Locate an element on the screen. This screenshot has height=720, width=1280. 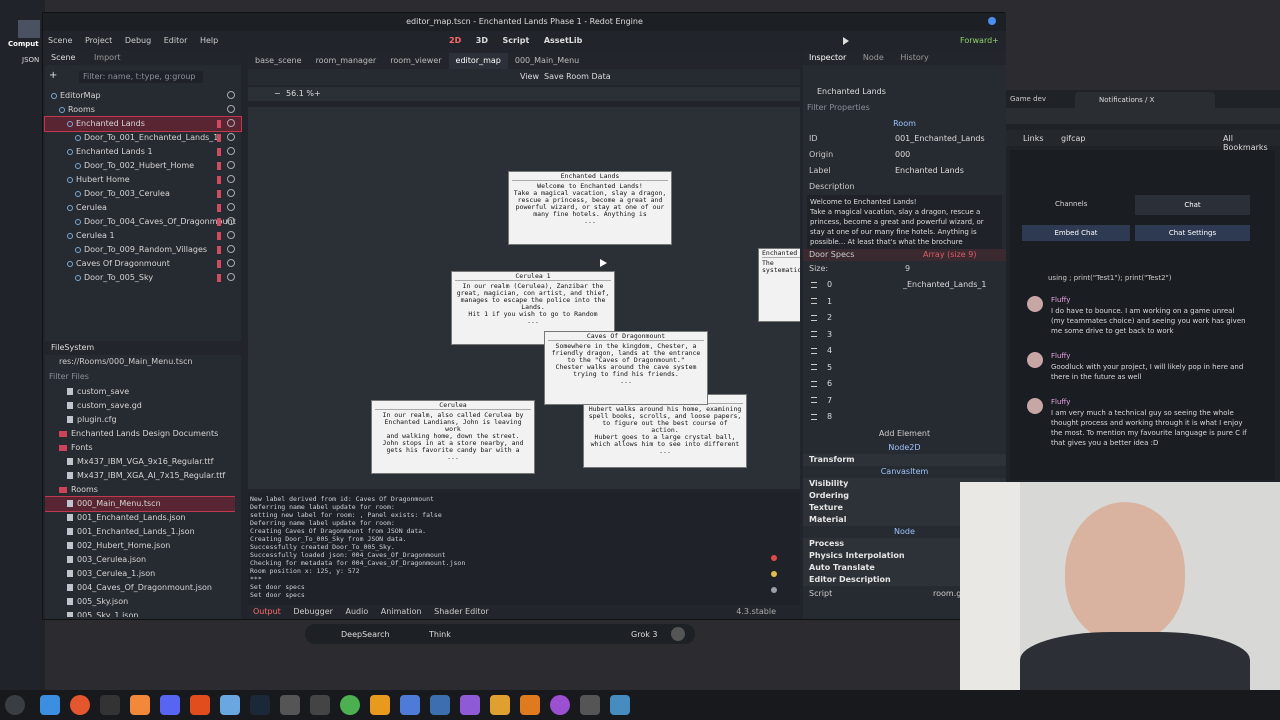
tab-scene: Scene is located at coordinates (63, 57).